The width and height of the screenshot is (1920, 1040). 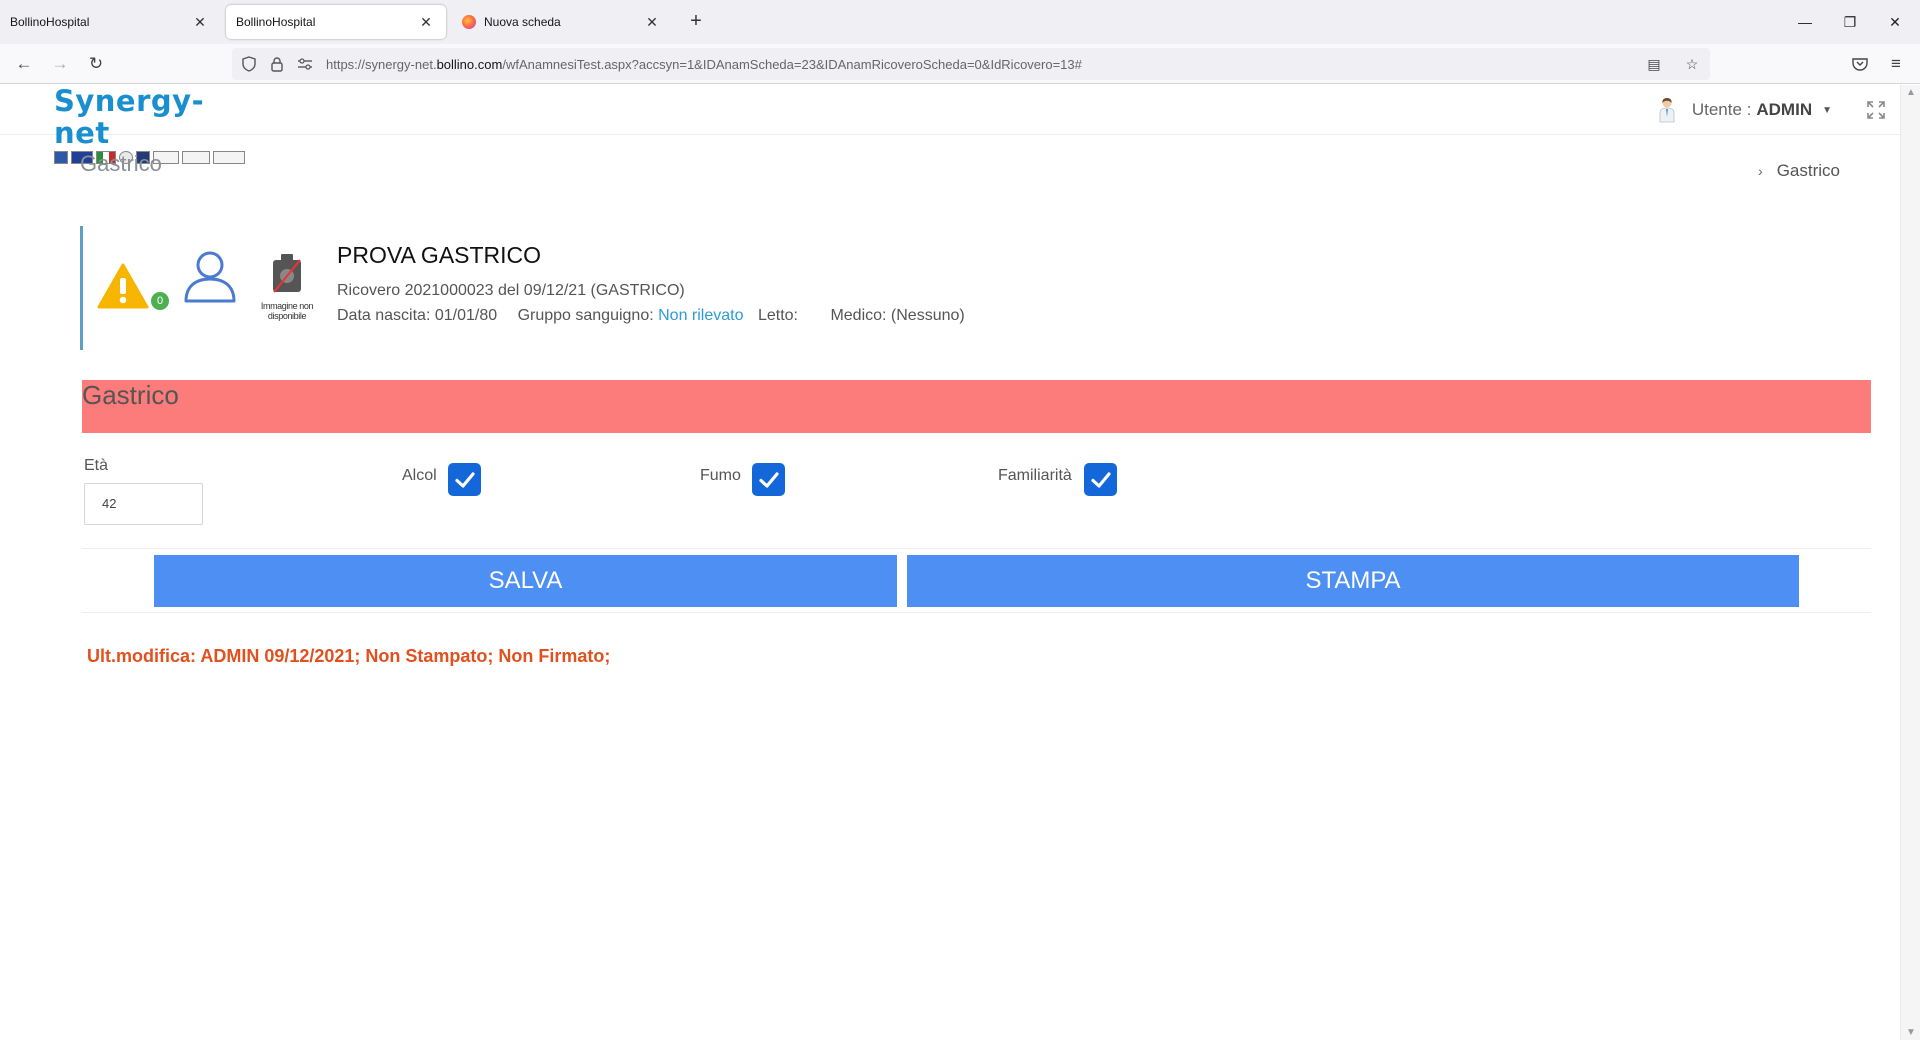 I want to click on tab-title: Nuova scheda, so click(x=522, y=22).